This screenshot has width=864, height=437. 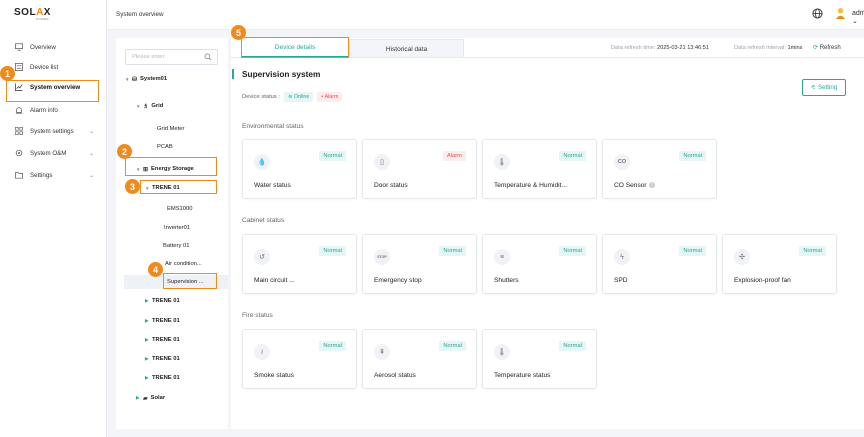 I want to click on nav-item-settings: Settings ⌄, so click(x=53, y=175).